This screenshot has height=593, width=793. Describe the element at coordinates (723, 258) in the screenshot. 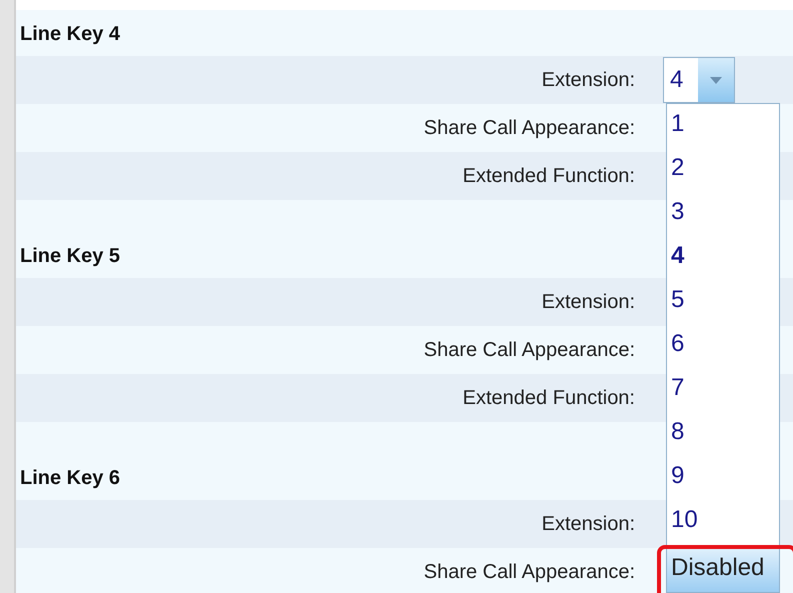

I see `dropdown-option: 4` at that location.